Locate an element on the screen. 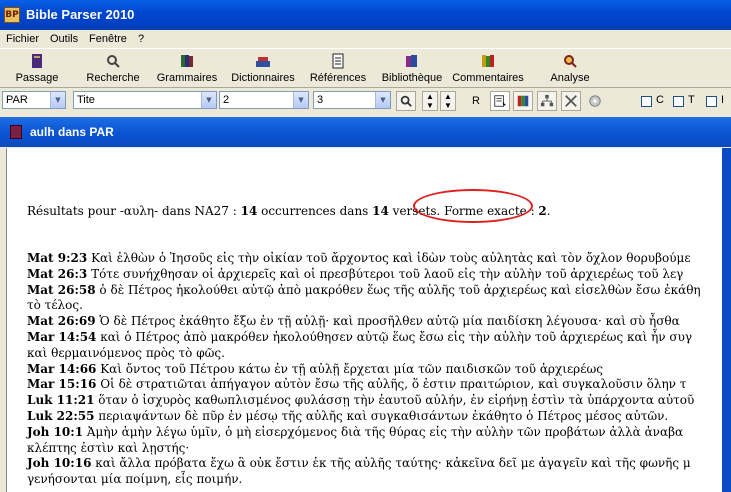 The image size is (731, 492). verse-text: καὶ θερμαινόμενος πρὸς τὸ φῶς. is located at coordinates (126, 352).